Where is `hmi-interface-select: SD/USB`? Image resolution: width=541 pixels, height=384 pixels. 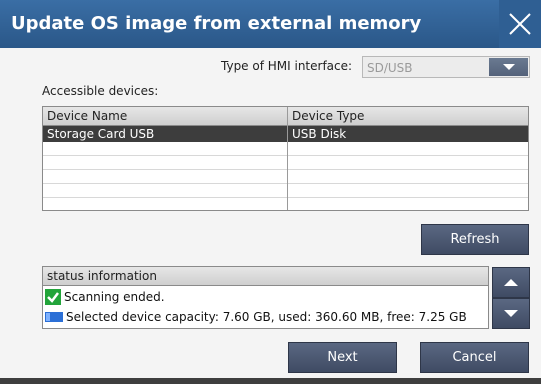 hmi-interface-select: SD/USB is located at coordinates (446, 67).